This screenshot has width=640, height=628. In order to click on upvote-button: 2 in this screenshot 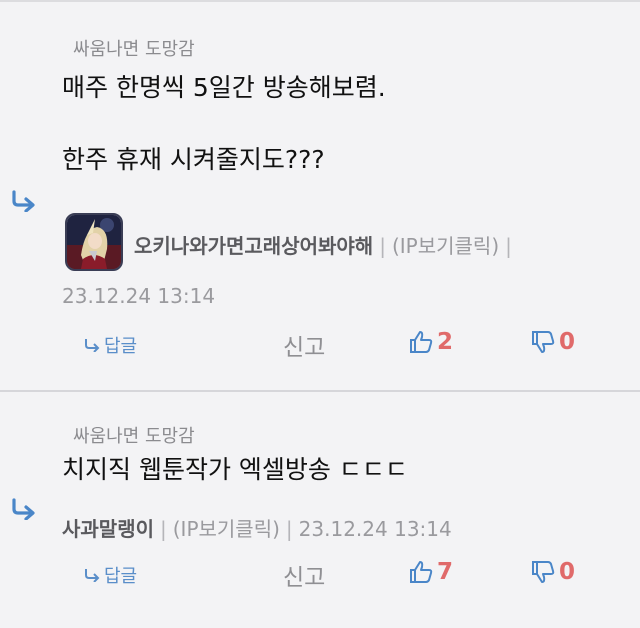, I will do `click(431, 342)`.